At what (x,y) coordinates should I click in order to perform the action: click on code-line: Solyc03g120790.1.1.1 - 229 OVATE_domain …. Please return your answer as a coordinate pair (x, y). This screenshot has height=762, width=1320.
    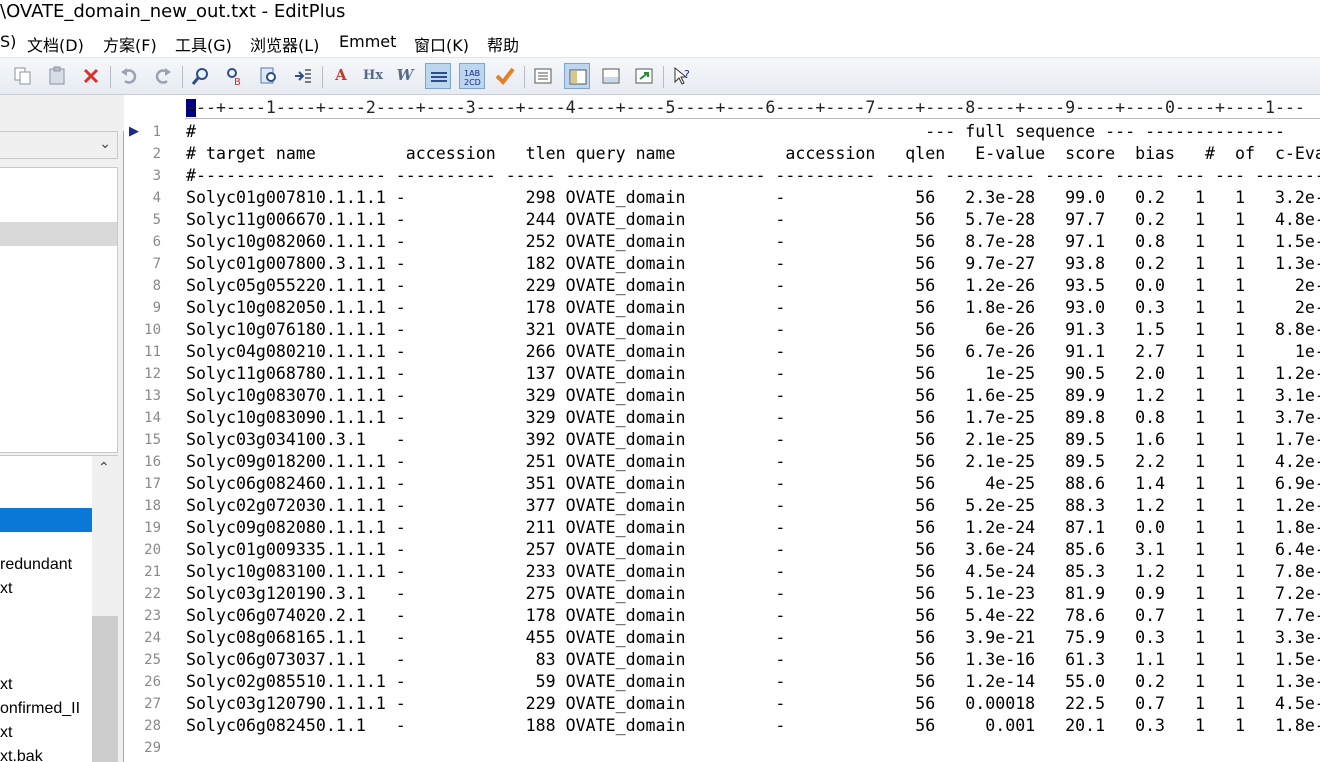
    Looking at the image, I should click on (753, 704).